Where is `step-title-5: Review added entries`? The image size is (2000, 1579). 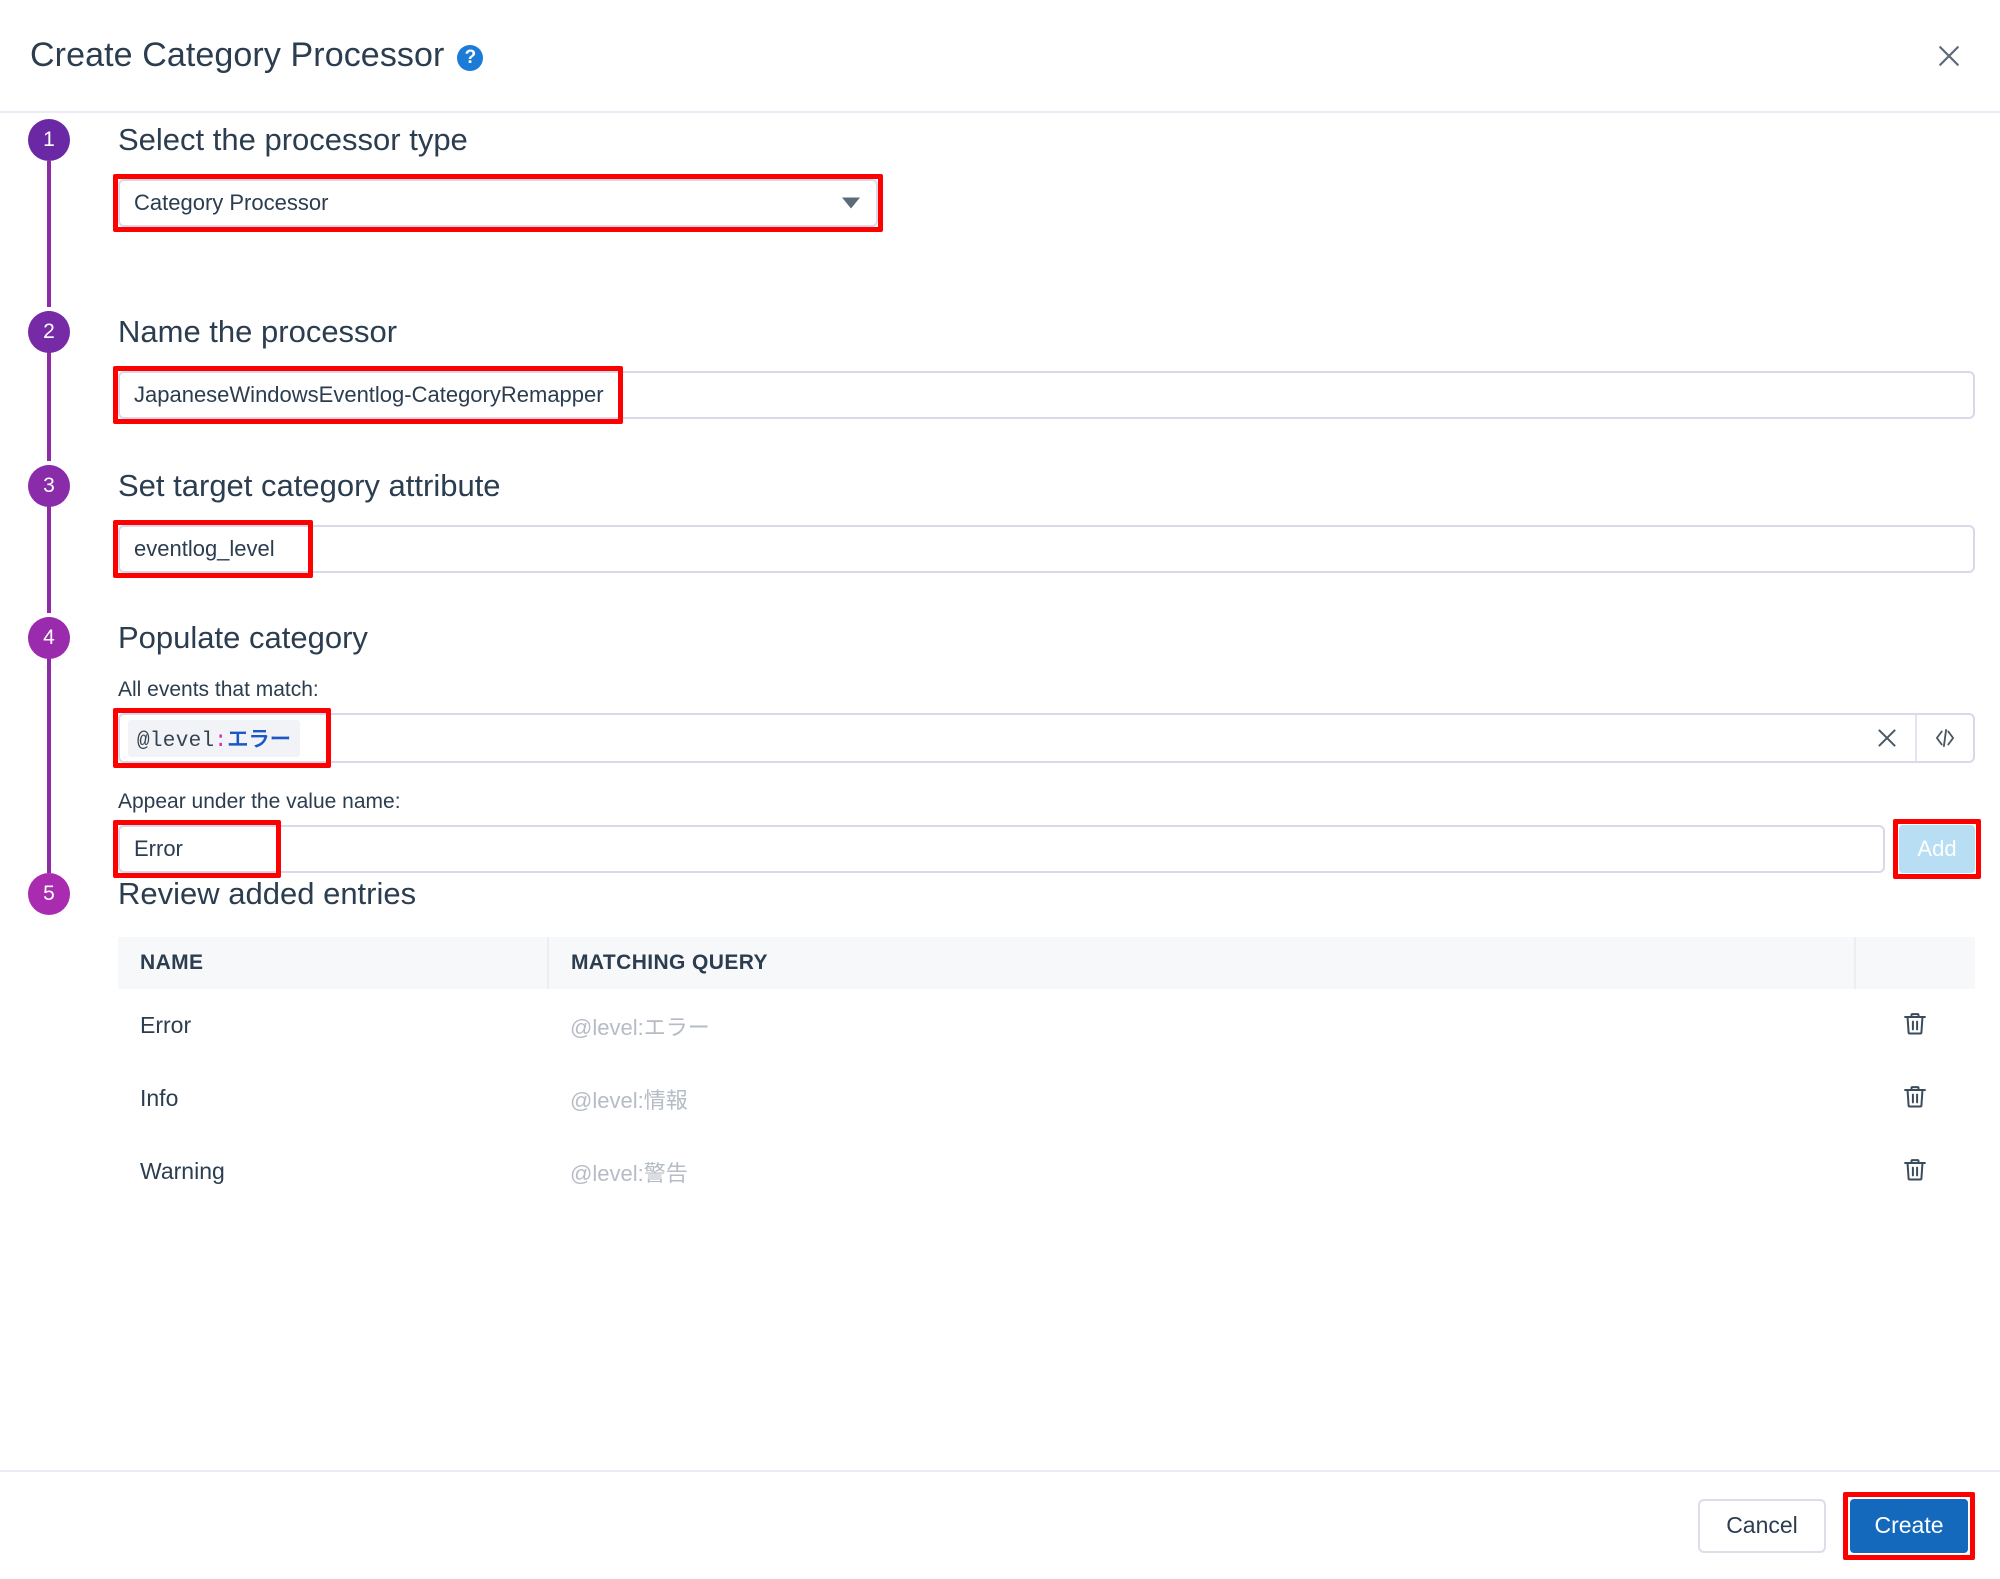
step-title-5: Review added entries is located at coordinates (267, 893).